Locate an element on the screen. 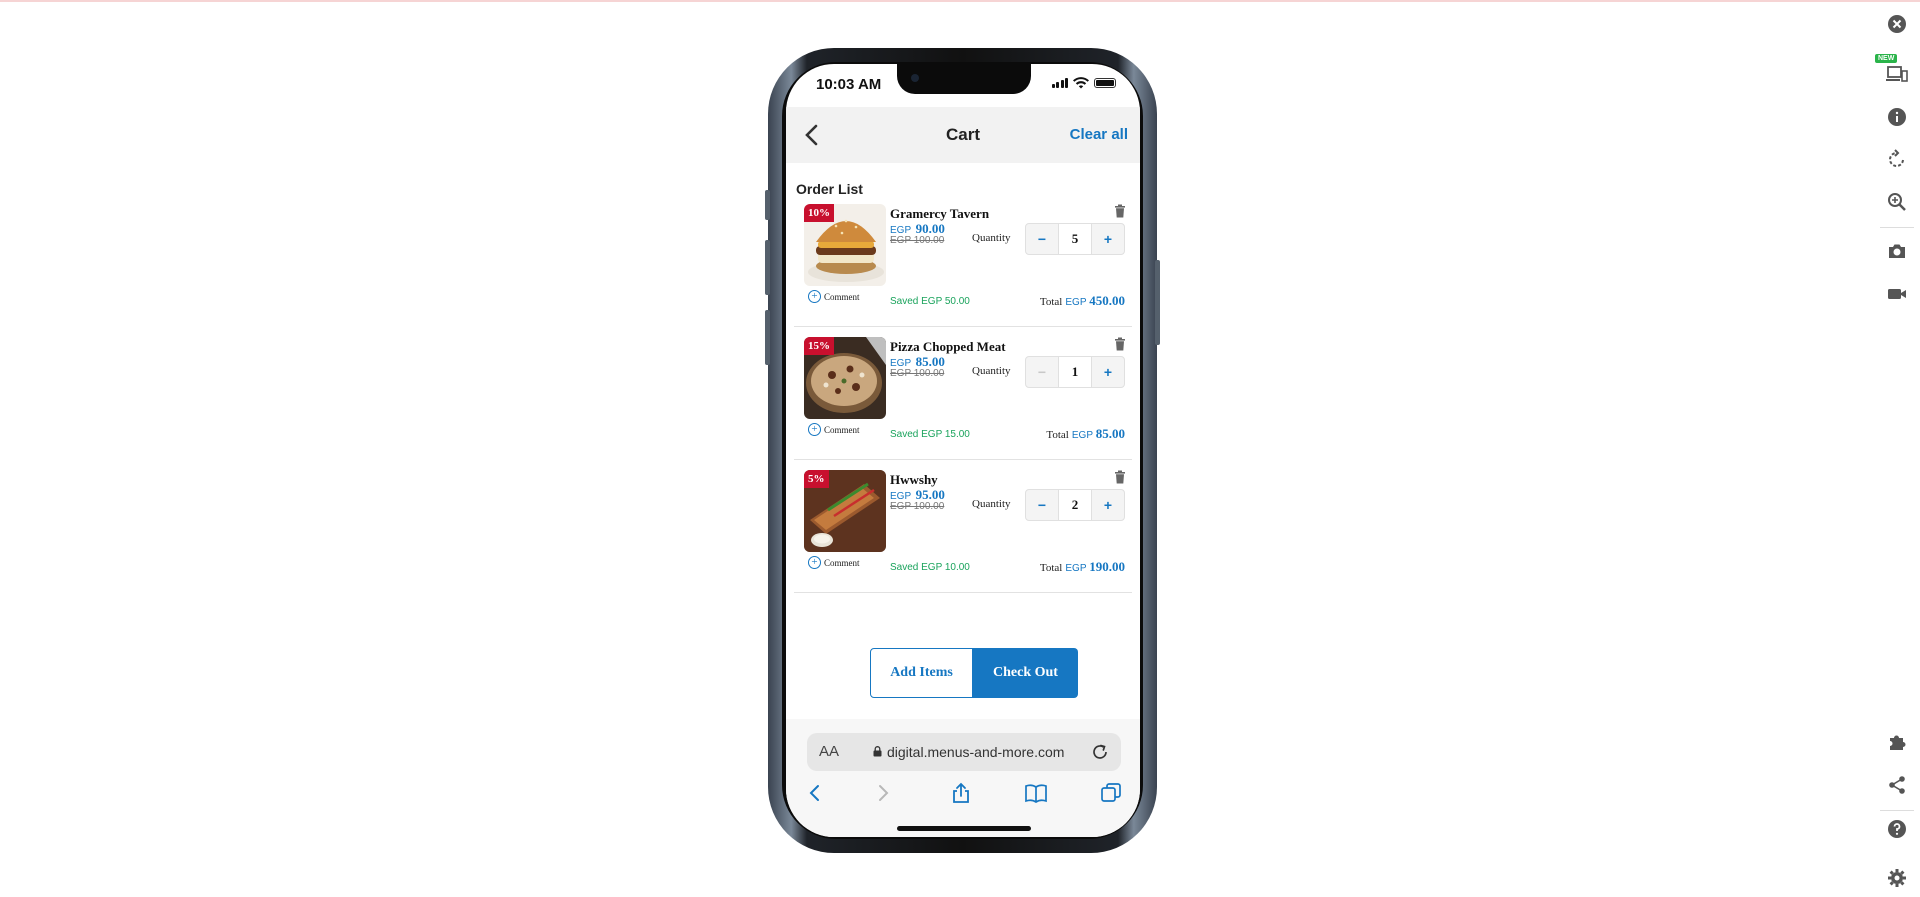 Image resolution: width=1920 pixels, height=897 pixels. price-amount: 95.00 is located at coordinates (930, 494).